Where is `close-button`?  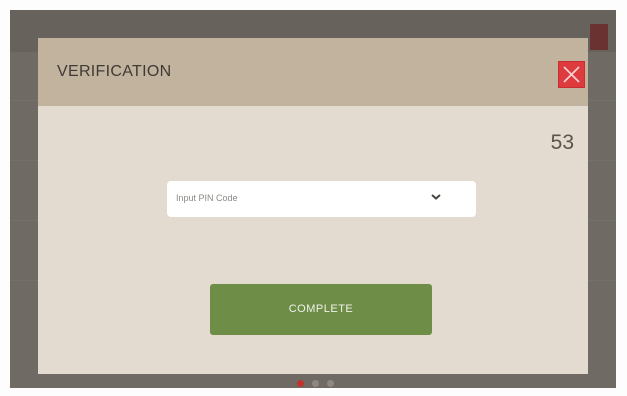
close-button is located at coordinates (571, 74).